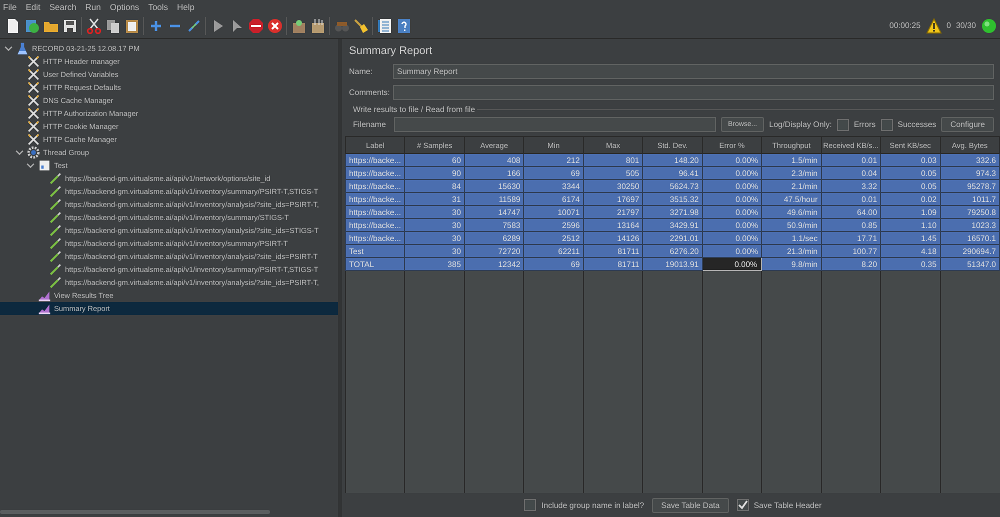  Describe the element at coordinates (970, 212) in the screenshot. I see `table-cell: 79250.8` at that location.